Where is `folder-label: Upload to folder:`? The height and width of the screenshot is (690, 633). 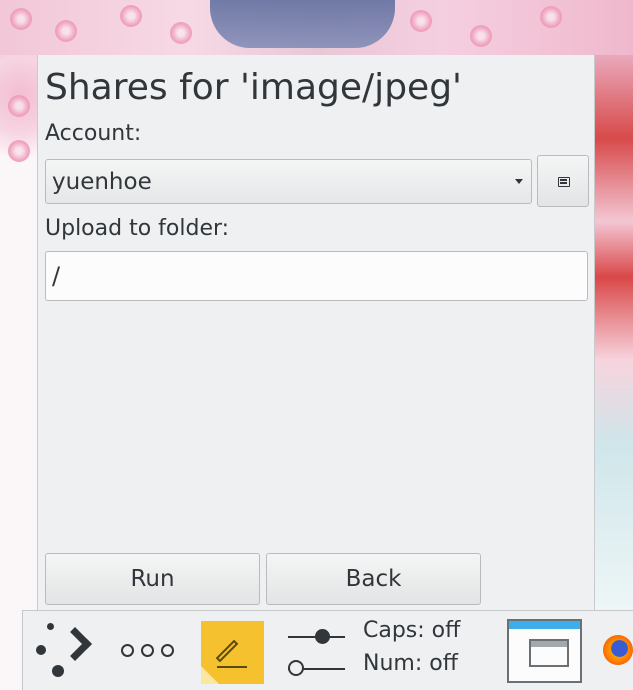
folder-label: Upload to folder: is located at coordinates (137, 228).